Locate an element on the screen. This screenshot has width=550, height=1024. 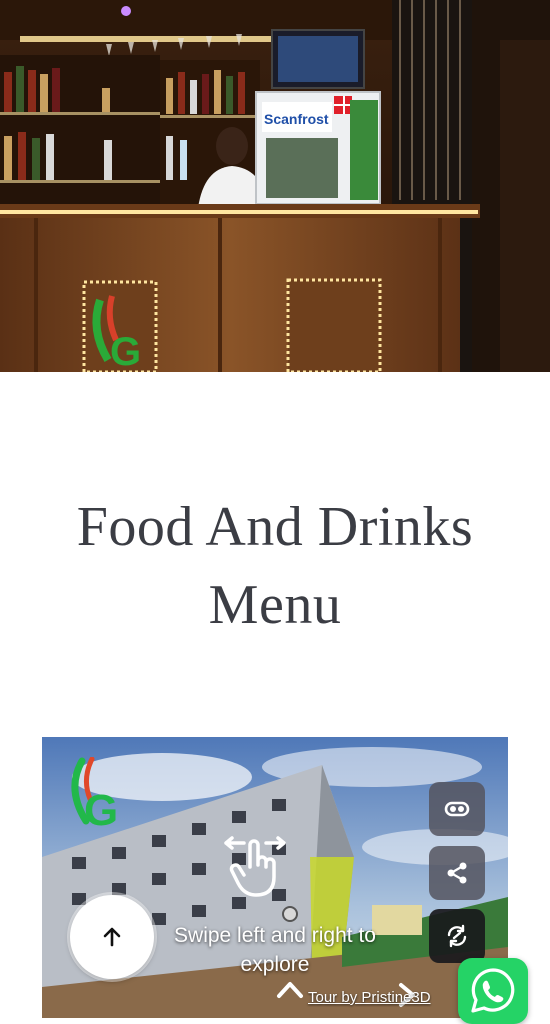
vr-headset-icon is located at coordinates (457, 809).